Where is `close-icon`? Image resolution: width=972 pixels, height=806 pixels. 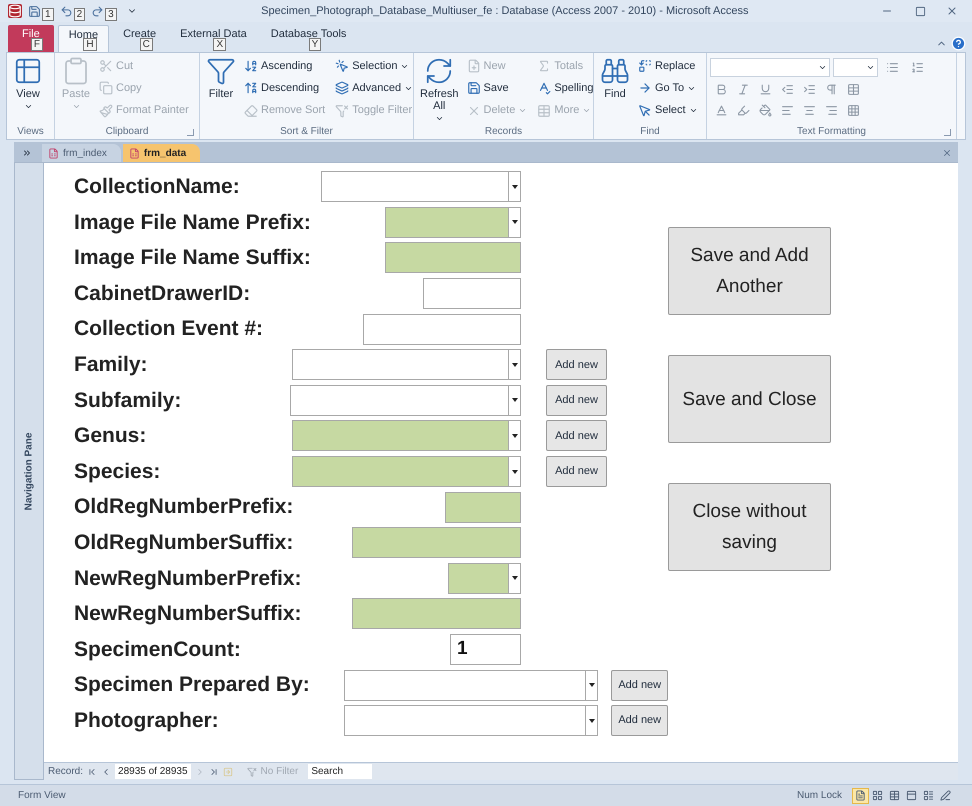 close-icon is located at coordinates (952, 11).